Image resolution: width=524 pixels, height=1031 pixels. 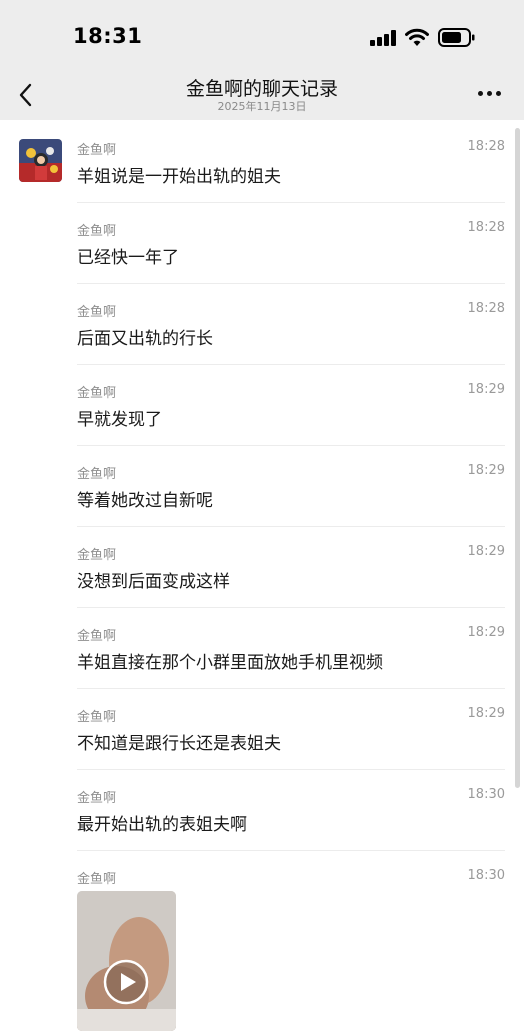 I want to click on chat-message: 金鱼啊 18:29 不知道是跟行长还是表姐夫, so click(x=291, y=729).